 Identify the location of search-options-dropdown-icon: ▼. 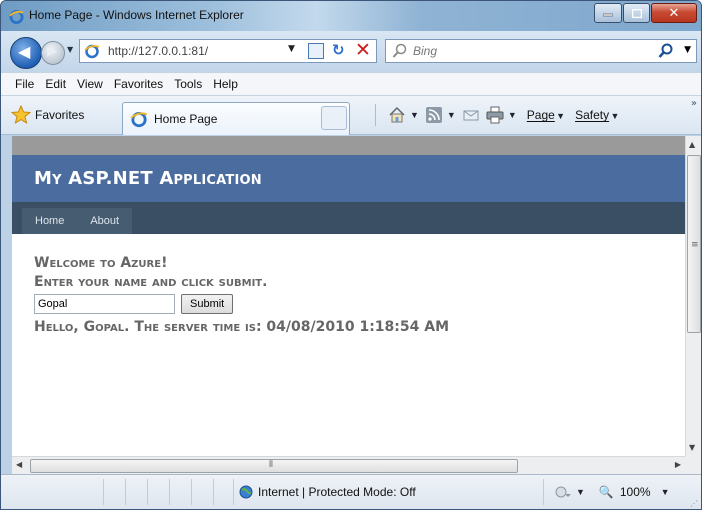
(687, 50).